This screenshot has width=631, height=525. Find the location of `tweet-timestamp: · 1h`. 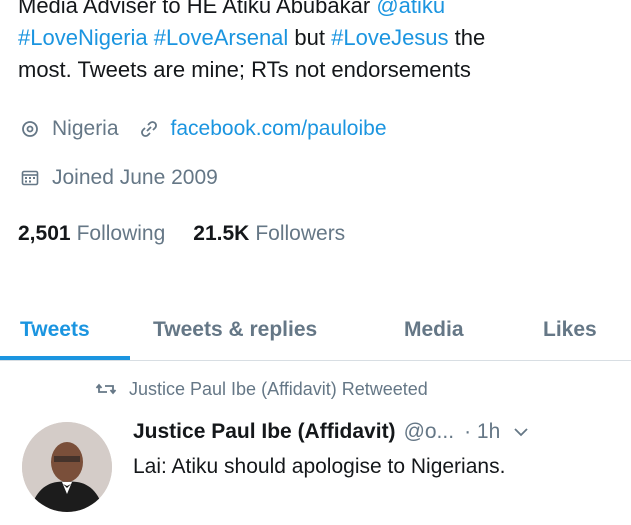

tweet-timestamp: · 1h is located at coordinates (482, 432).